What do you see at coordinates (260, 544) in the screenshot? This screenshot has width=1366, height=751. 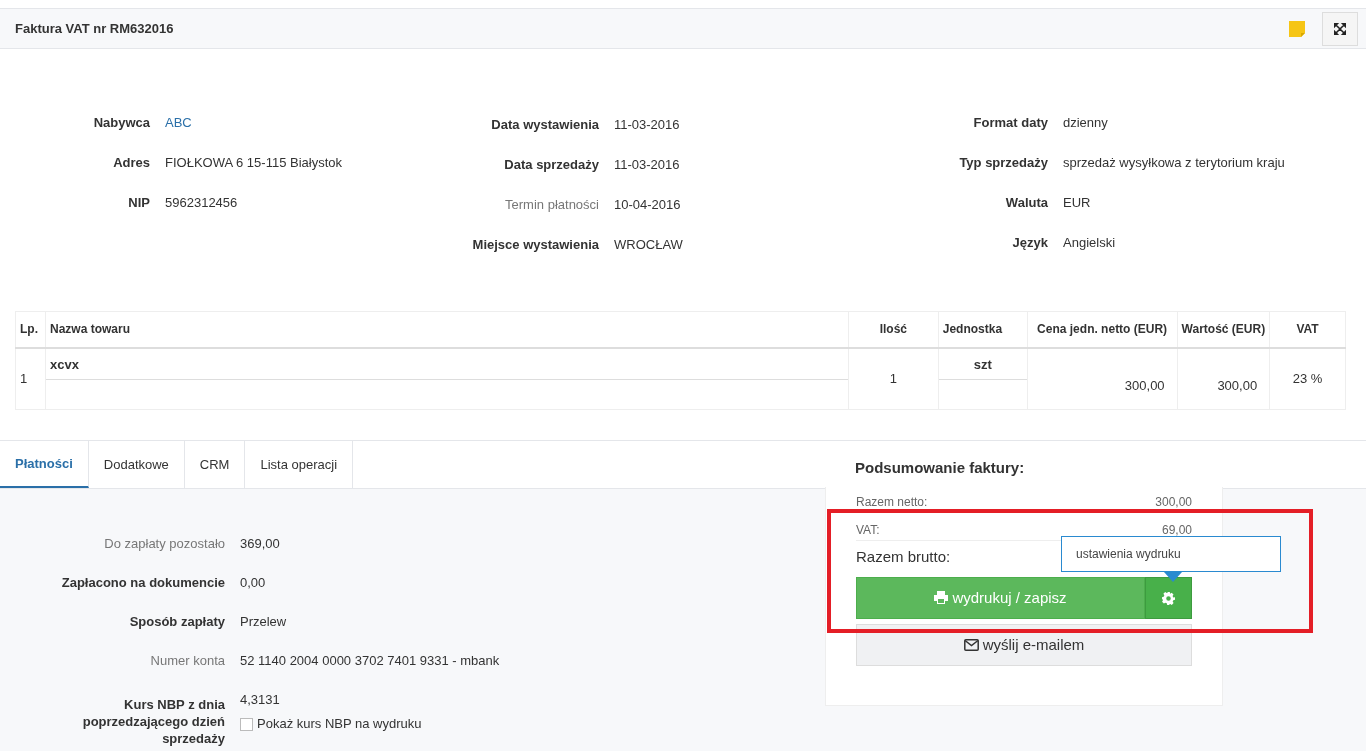 I see `field-value: 369,00` at bounding box center [260, 544].